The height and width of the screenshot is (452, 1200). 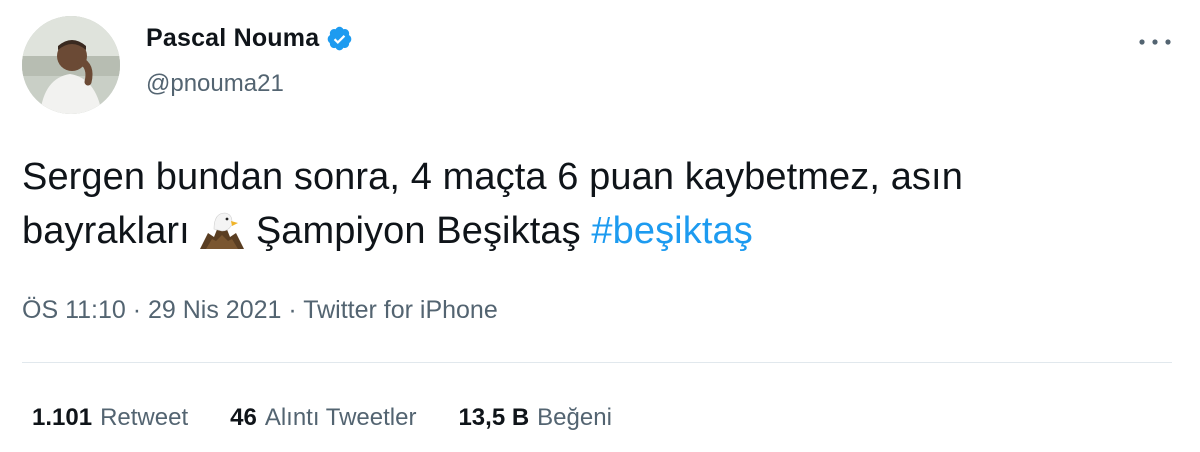 What do you see at coordinates (243, 417) in the screenshot?
I see `quotes-count: 46` at bounding box center [243, 417].